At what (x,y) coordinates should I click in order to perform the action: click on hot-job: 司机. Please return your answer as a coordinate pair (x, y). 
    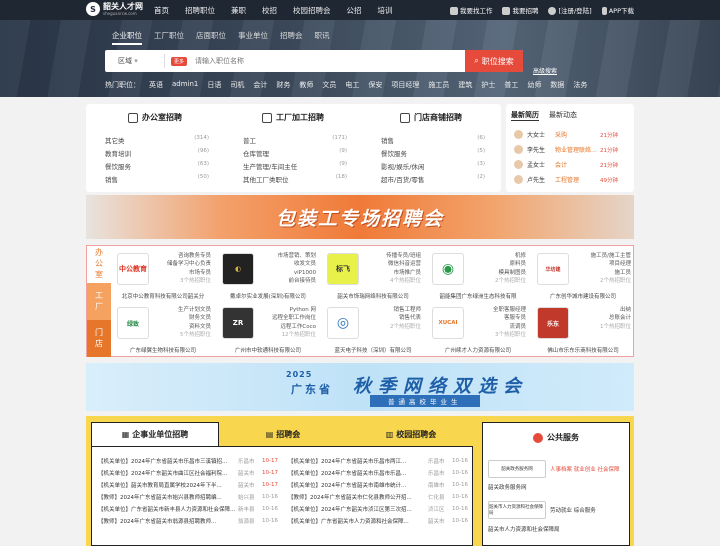
    Looking at the image, I should click on (237, 85).